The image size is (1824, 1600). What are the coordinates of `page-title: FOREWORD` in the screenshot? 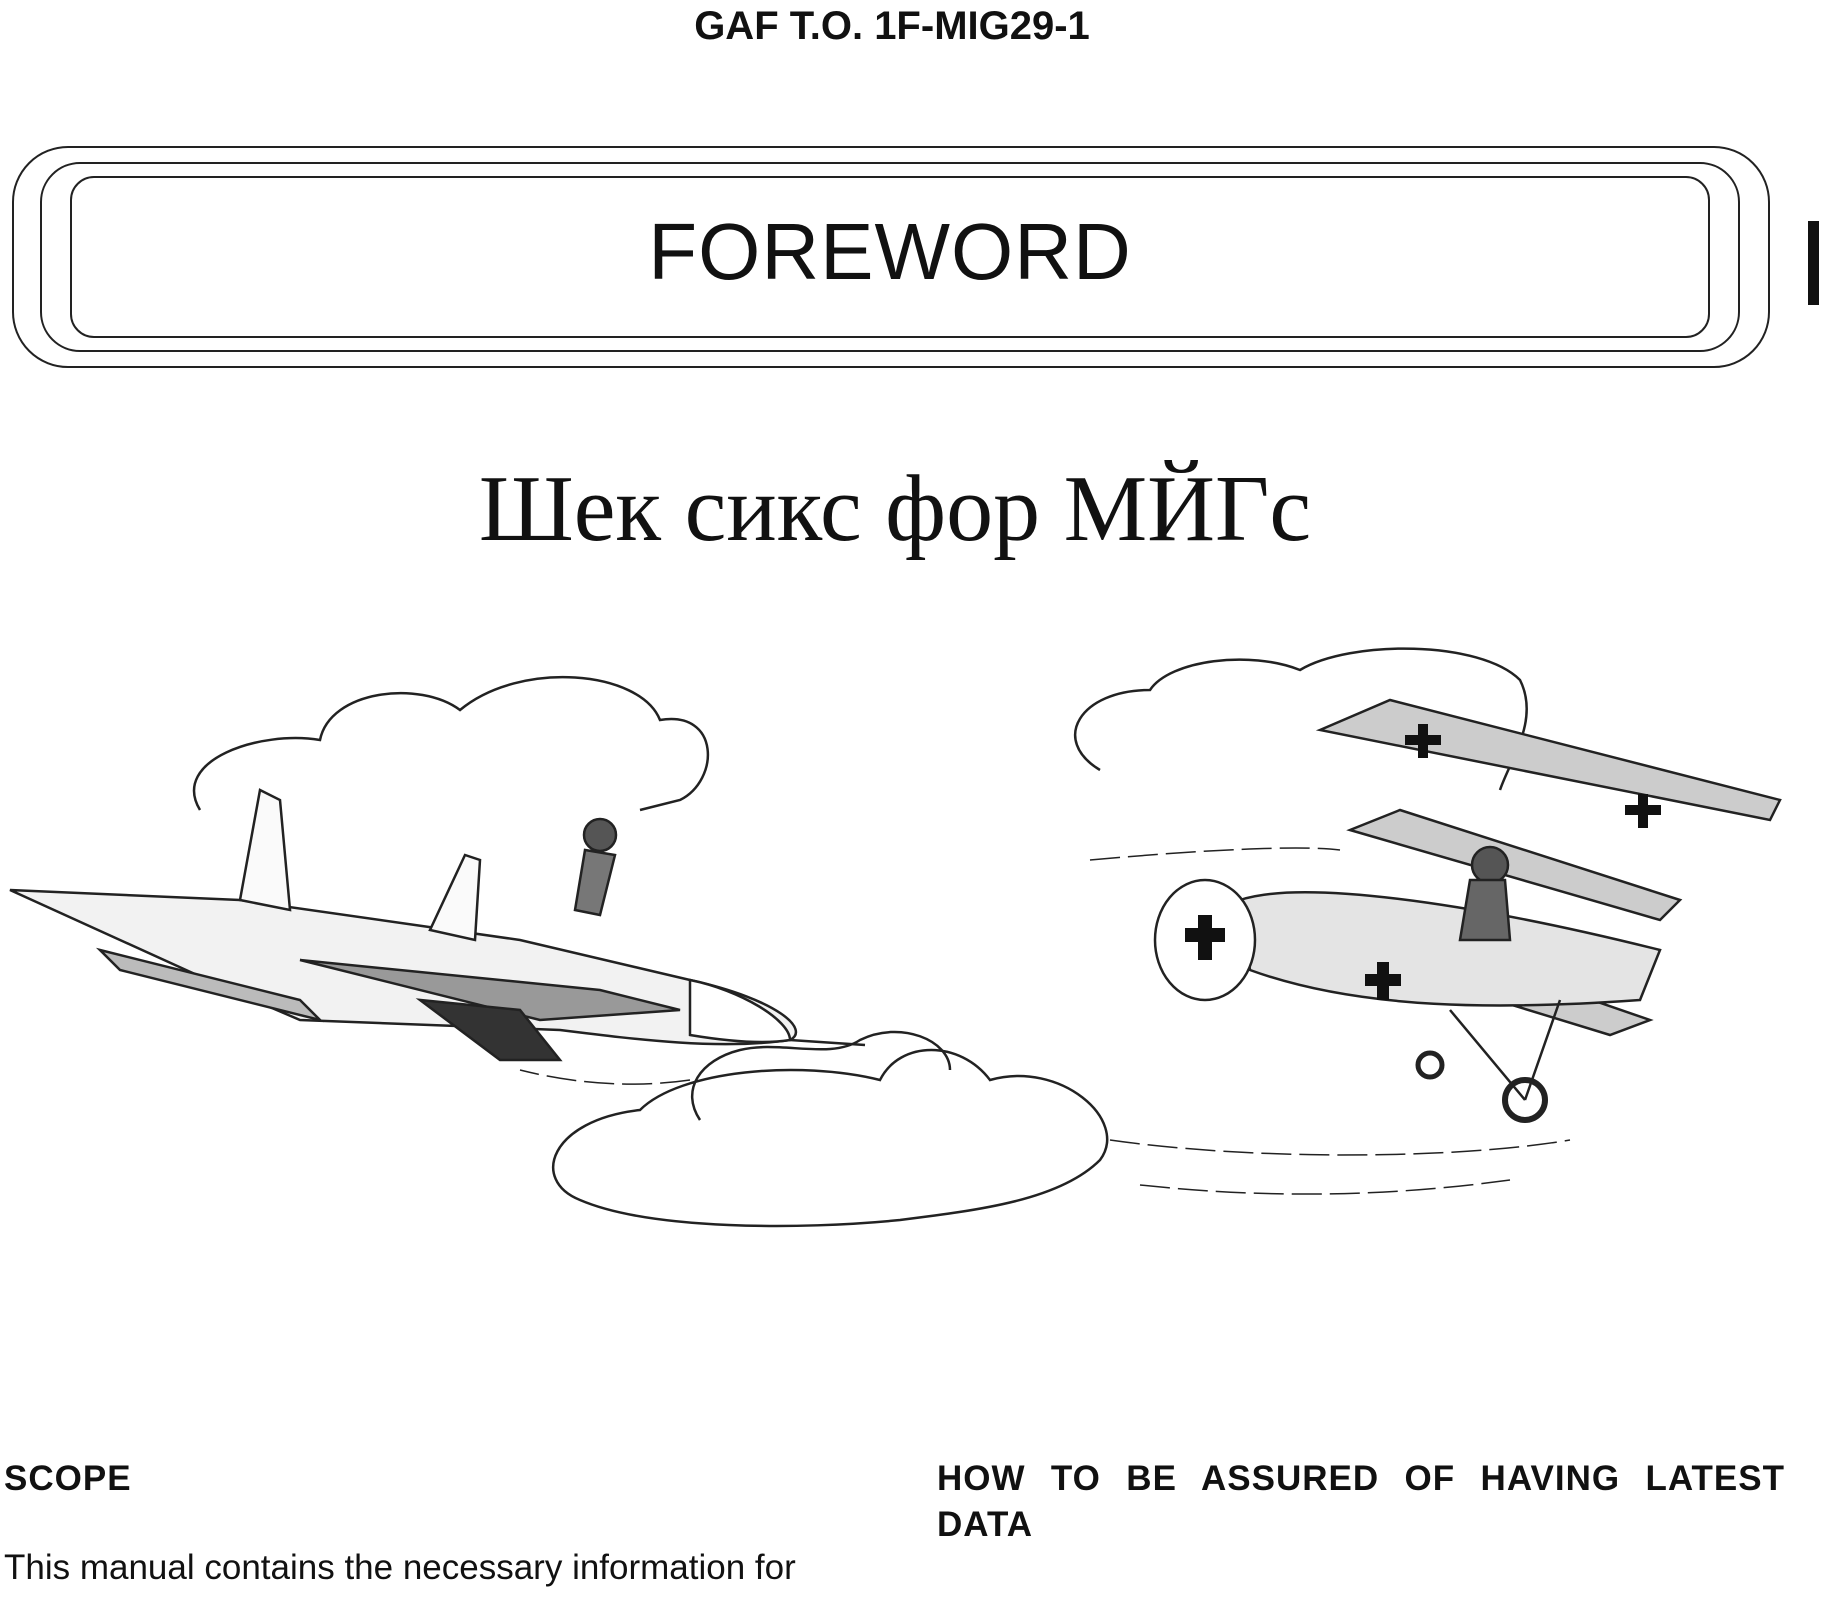 It's located at (890, 251).